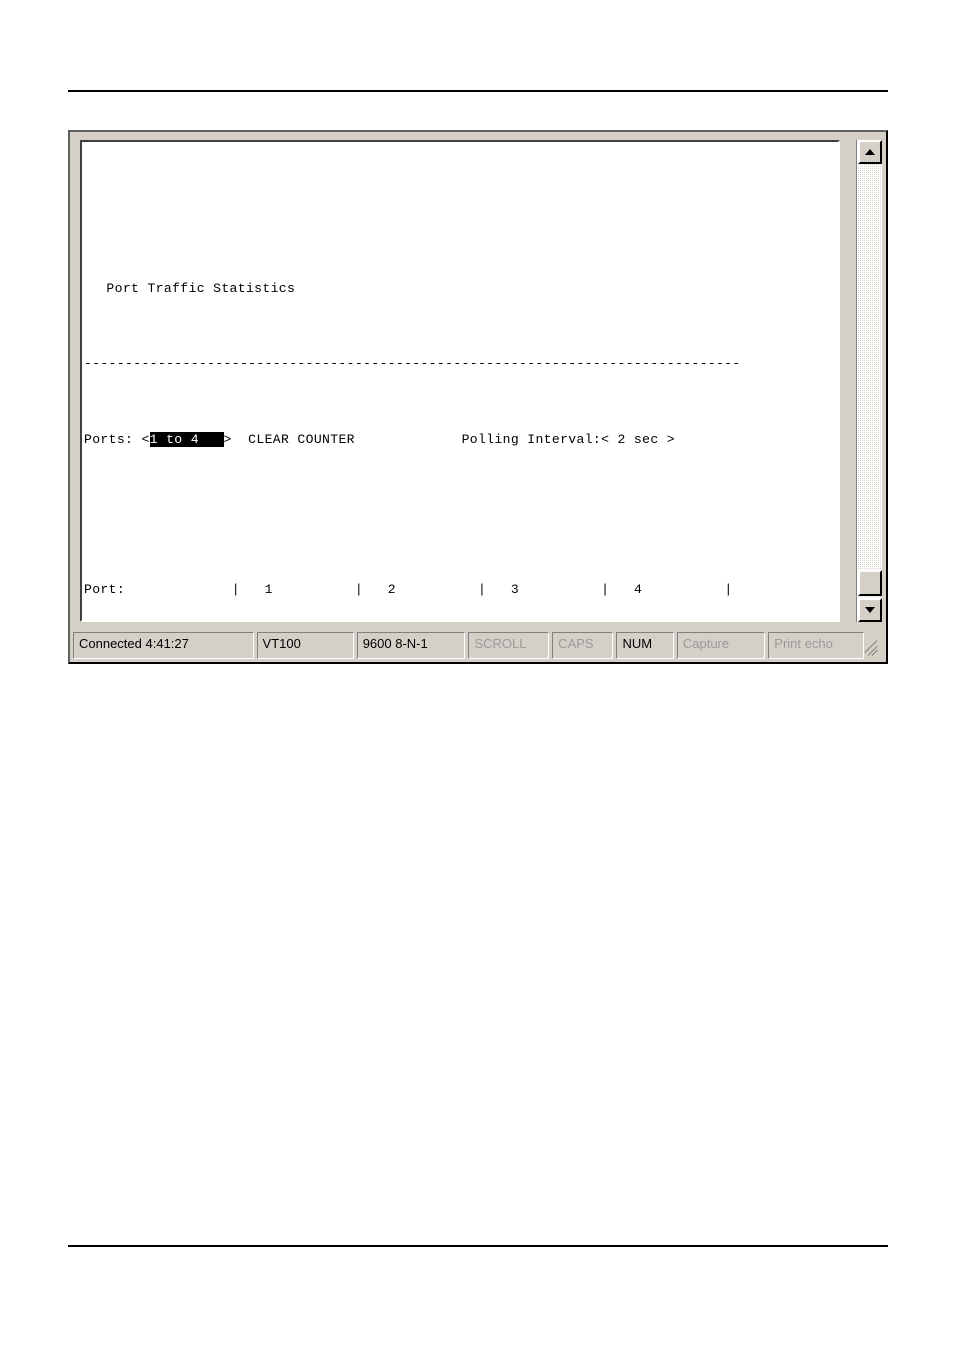  What do you see at coordinates (645, 645) in the screenshot?
I see `status-num-lock: NUM` at bounding box center [645, 645].